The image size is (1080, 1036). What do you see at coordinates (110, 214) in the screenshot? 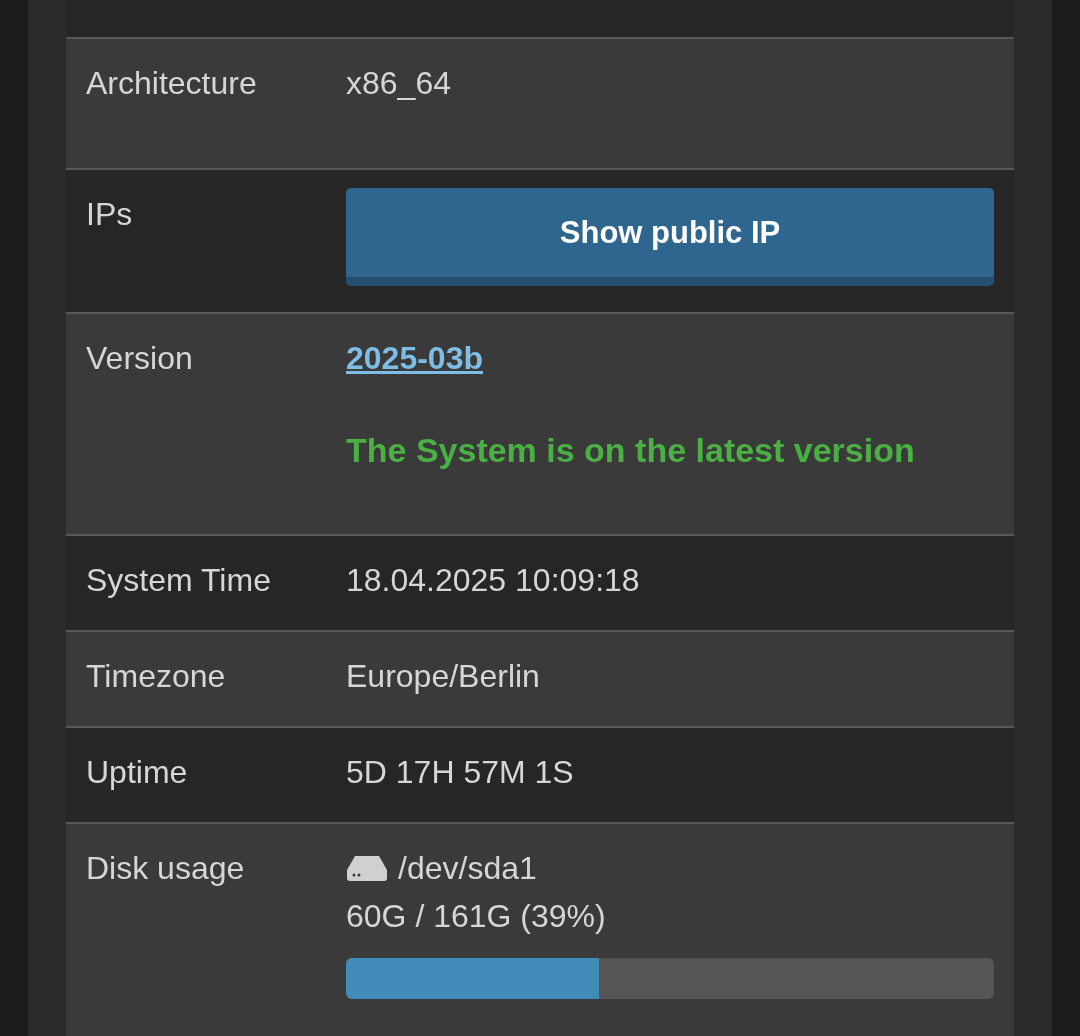
I see `row-label: IPs` at bounding box center [110, 214].